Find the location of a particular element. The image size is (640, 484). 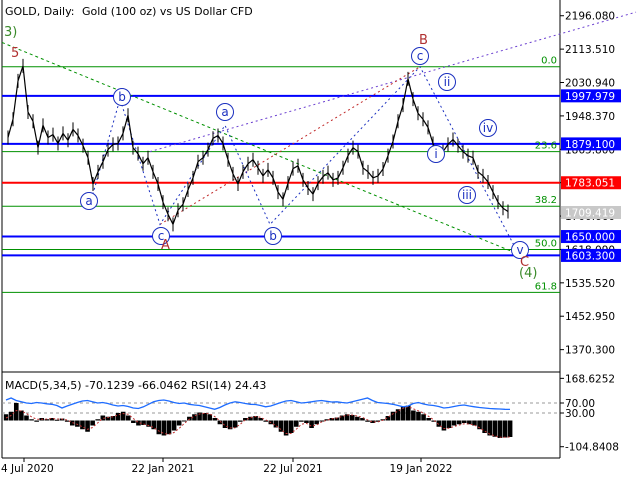

price-level-label: 1879.100 is located at coordinates (590, 145).